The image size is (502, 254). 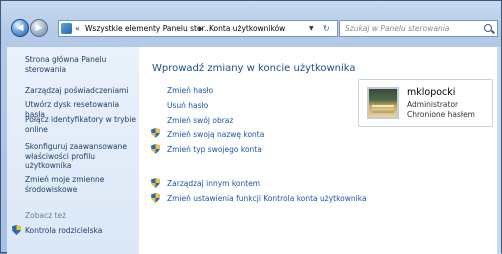 What do you see at coordinates (20, 28) in the screenshot?
I see `back-button: ◀` at bounding box center [20, 28].